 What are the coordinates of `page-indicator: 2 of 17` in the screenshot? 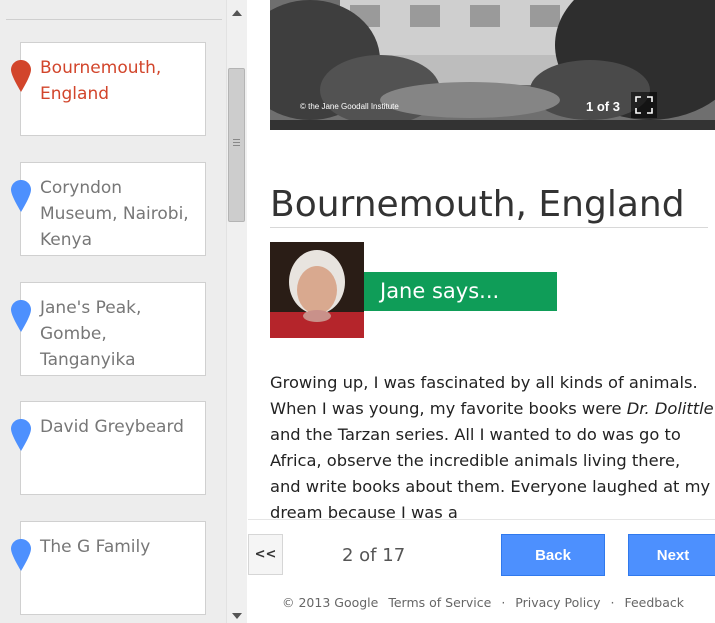 It's located at (374, 555).